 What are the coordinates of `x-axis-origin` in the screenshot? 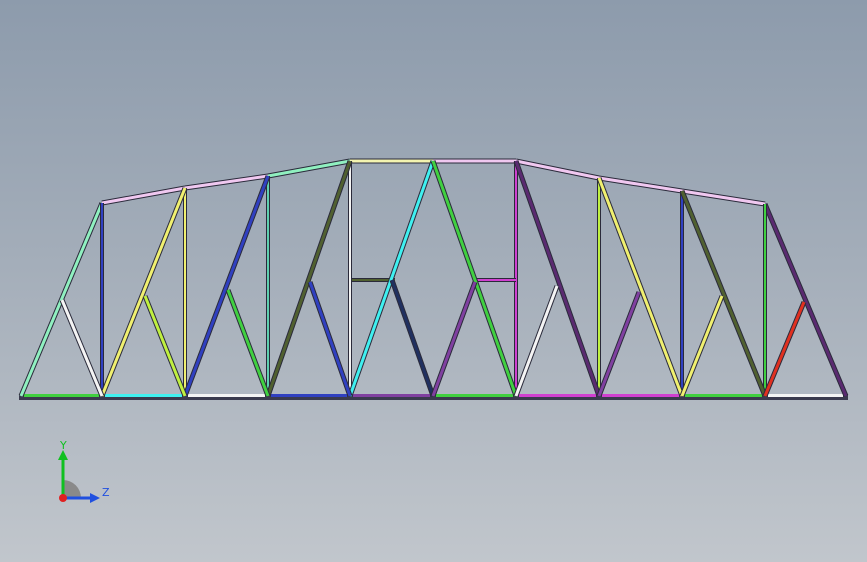 It's located at (63, 498).